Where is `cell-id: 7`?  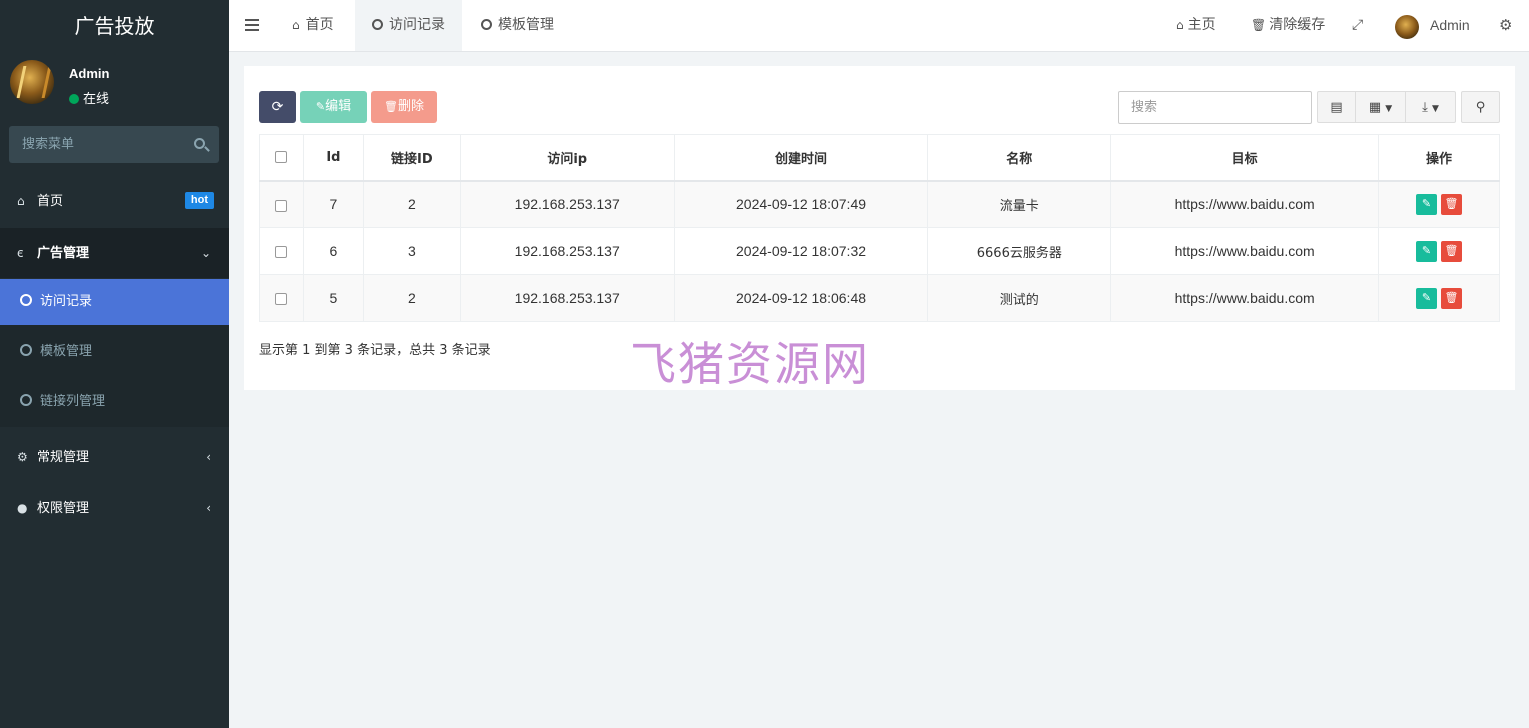 cell-id: 7 is located at coordinates (333, 204).